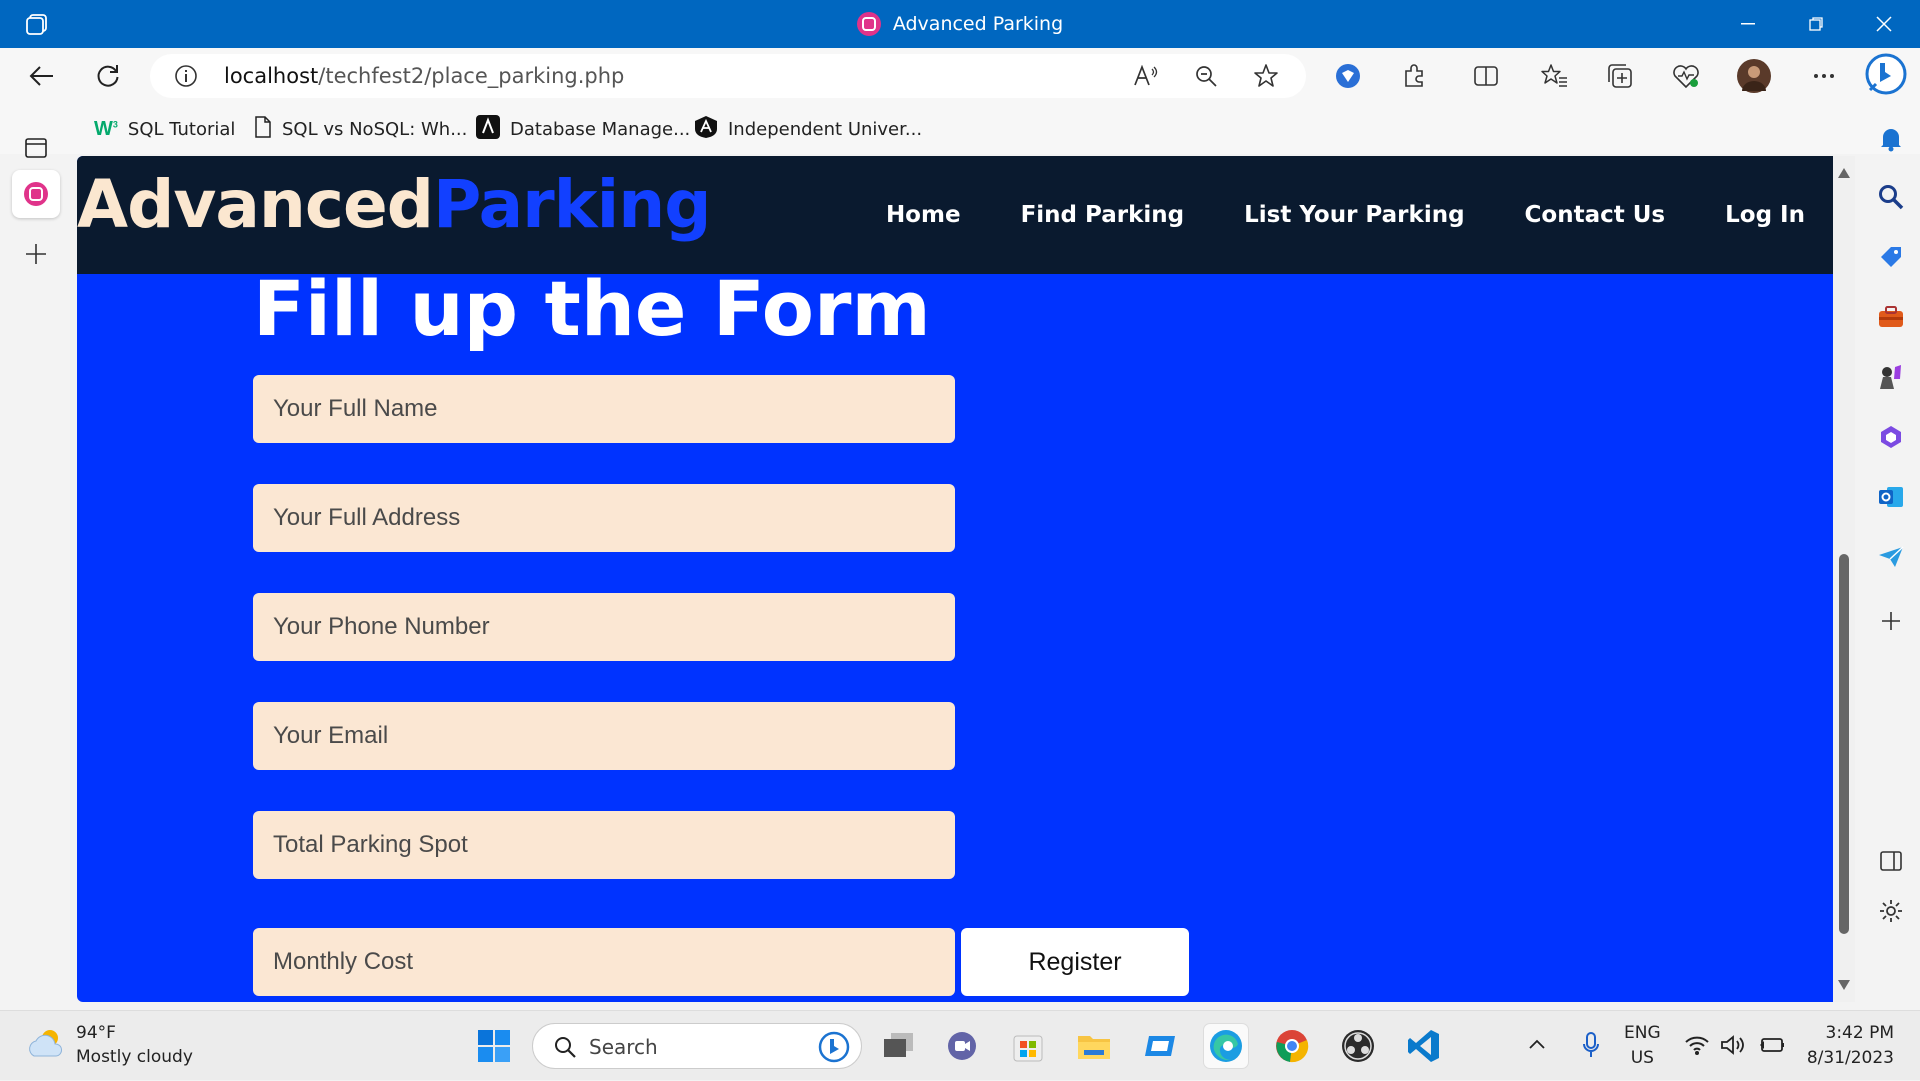  What do you see at coordinates (1824, 76) in the screenshot?
I see `more-options-icon` at bounding box center [1824, 76].